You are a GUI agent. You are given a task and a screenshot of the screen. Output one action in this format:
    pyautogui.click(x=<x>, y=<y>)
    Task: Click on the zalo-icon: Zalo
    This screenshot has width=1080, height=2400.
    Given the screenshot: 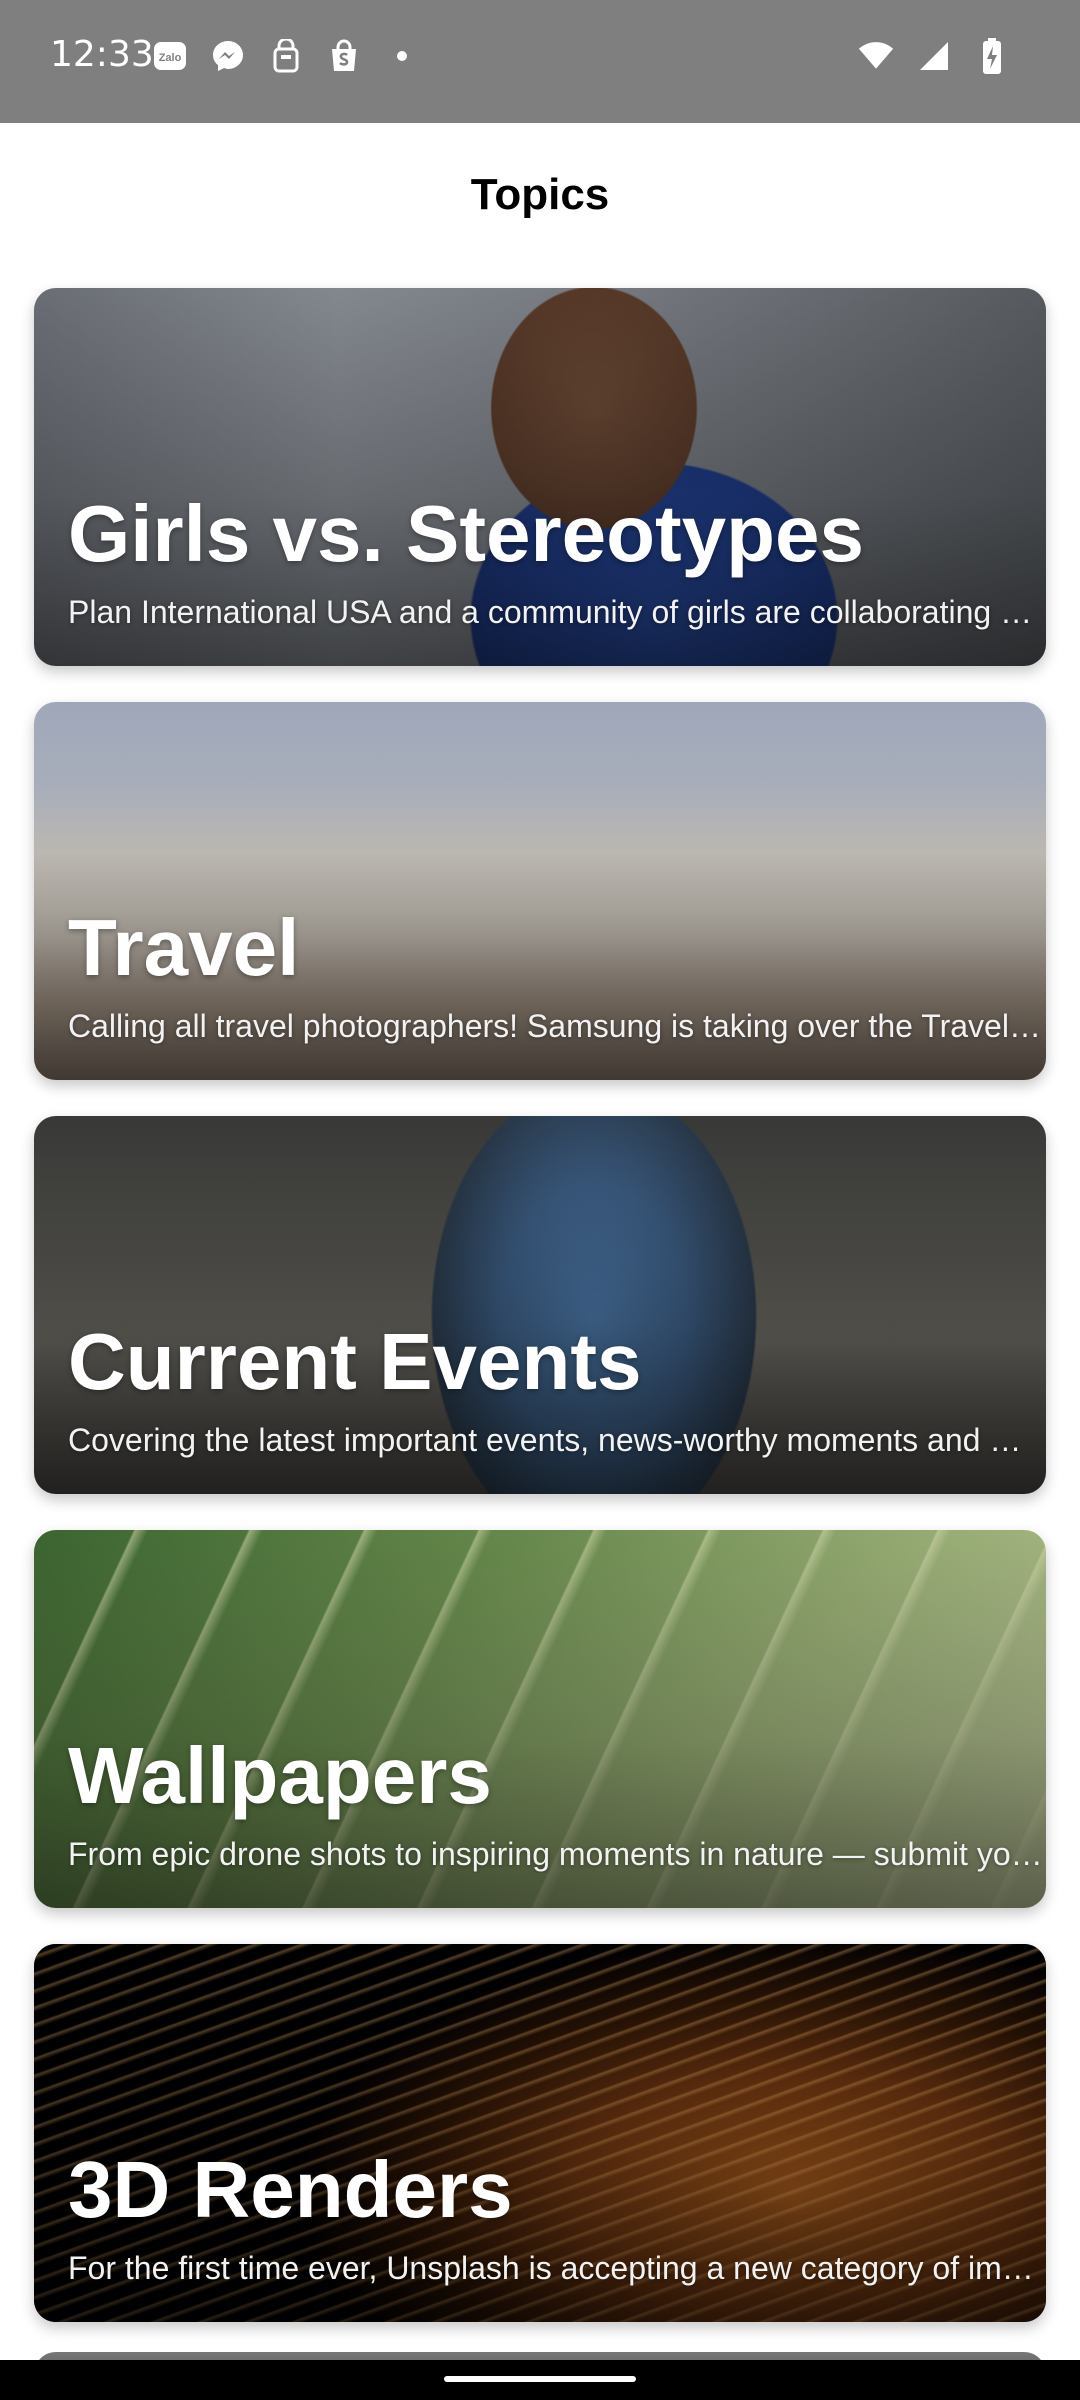 What is the action you would take?
    pyautogui.click(x=170, y=56)
    